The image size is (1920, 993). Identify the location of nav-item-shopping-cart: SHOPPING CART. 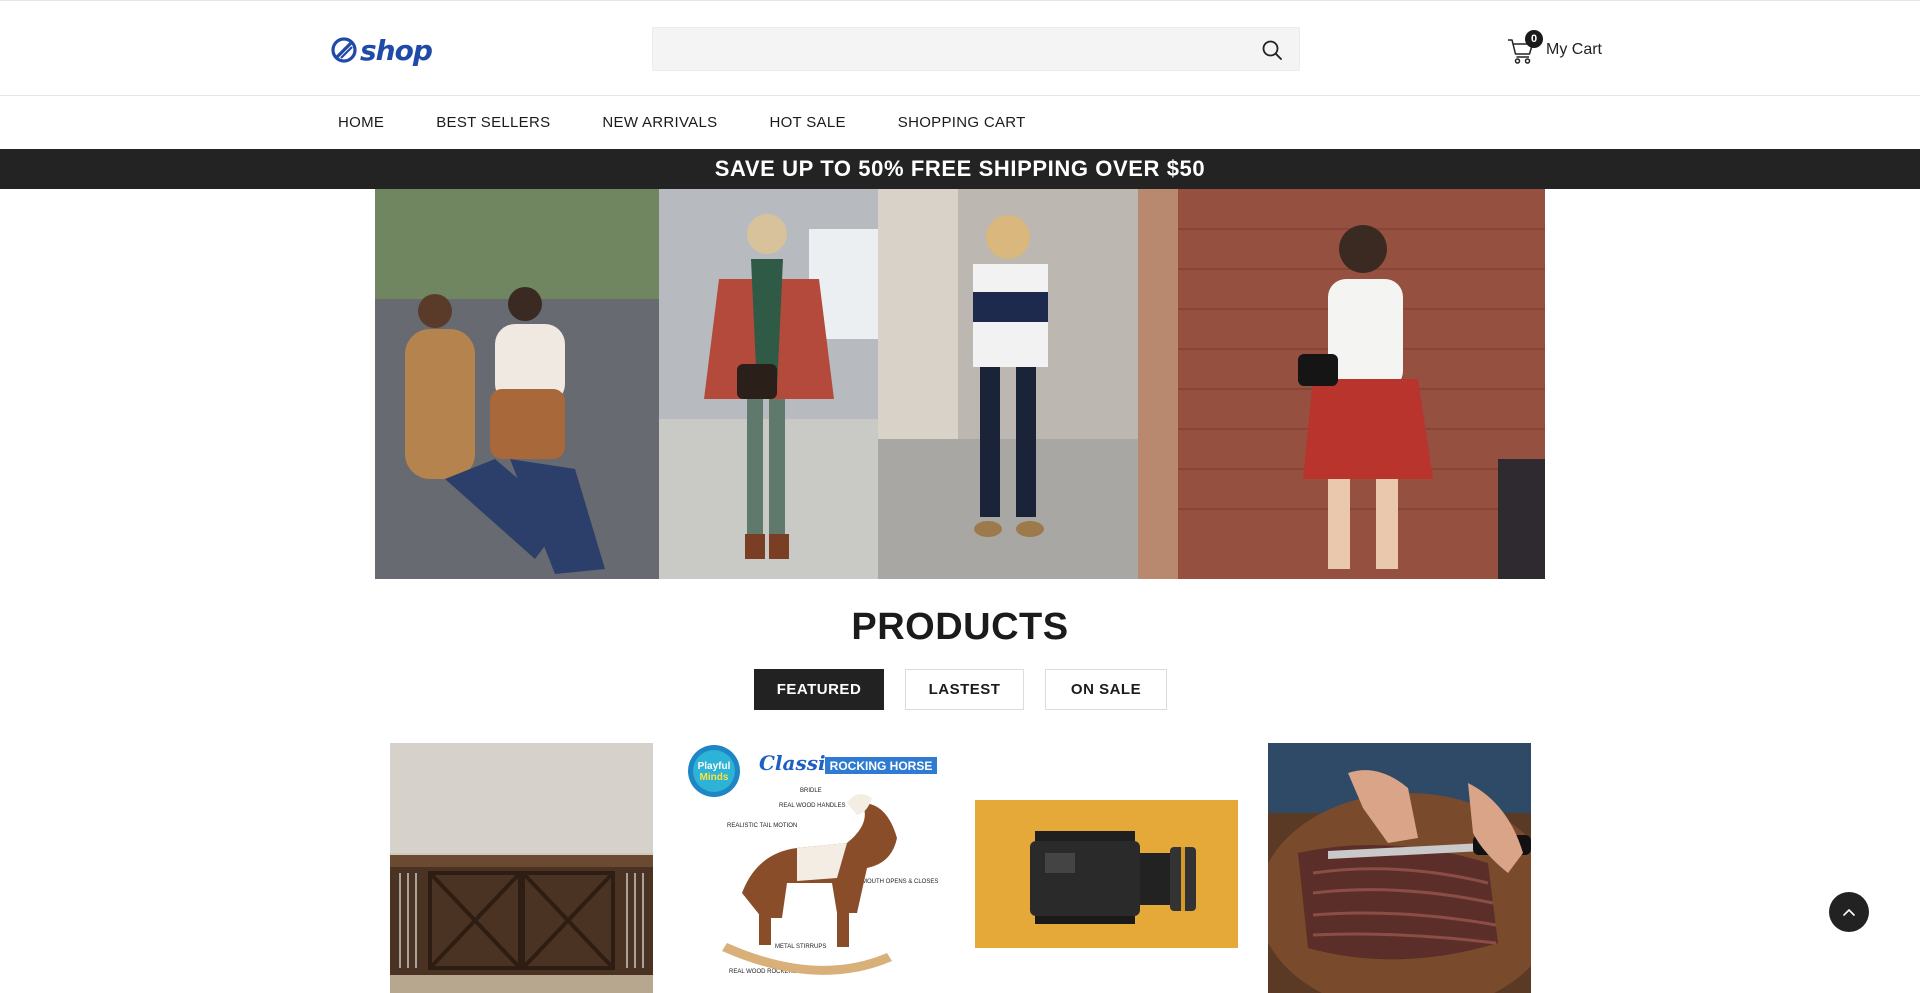
(962, 122).